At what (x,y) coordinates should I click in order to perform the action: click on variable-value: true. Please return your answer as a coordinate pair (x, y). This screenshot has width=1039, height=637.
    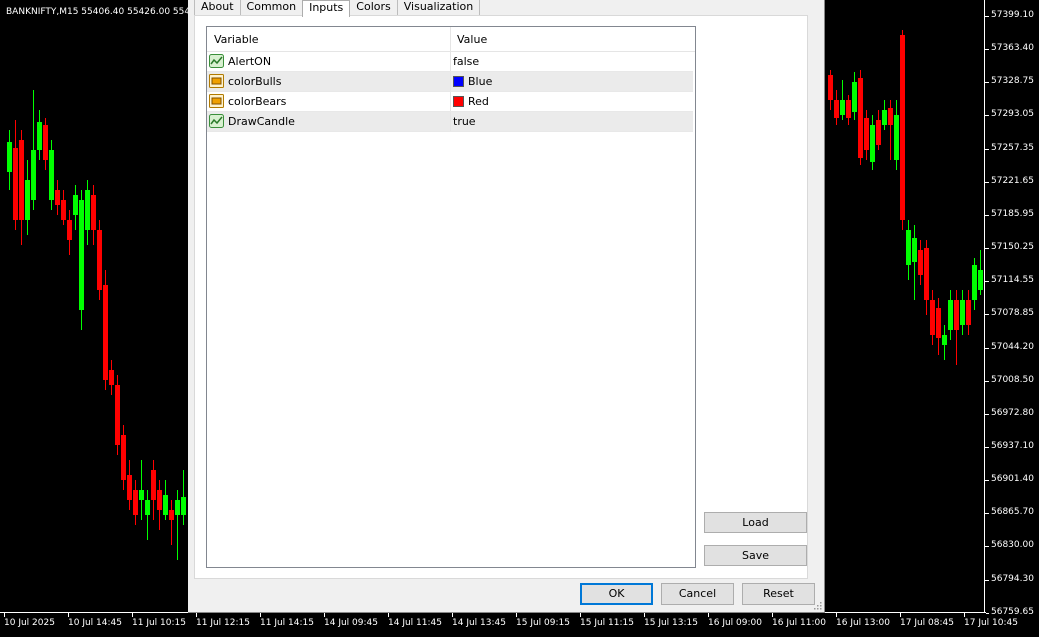
    Looking at the image, I should click on (464, 121).